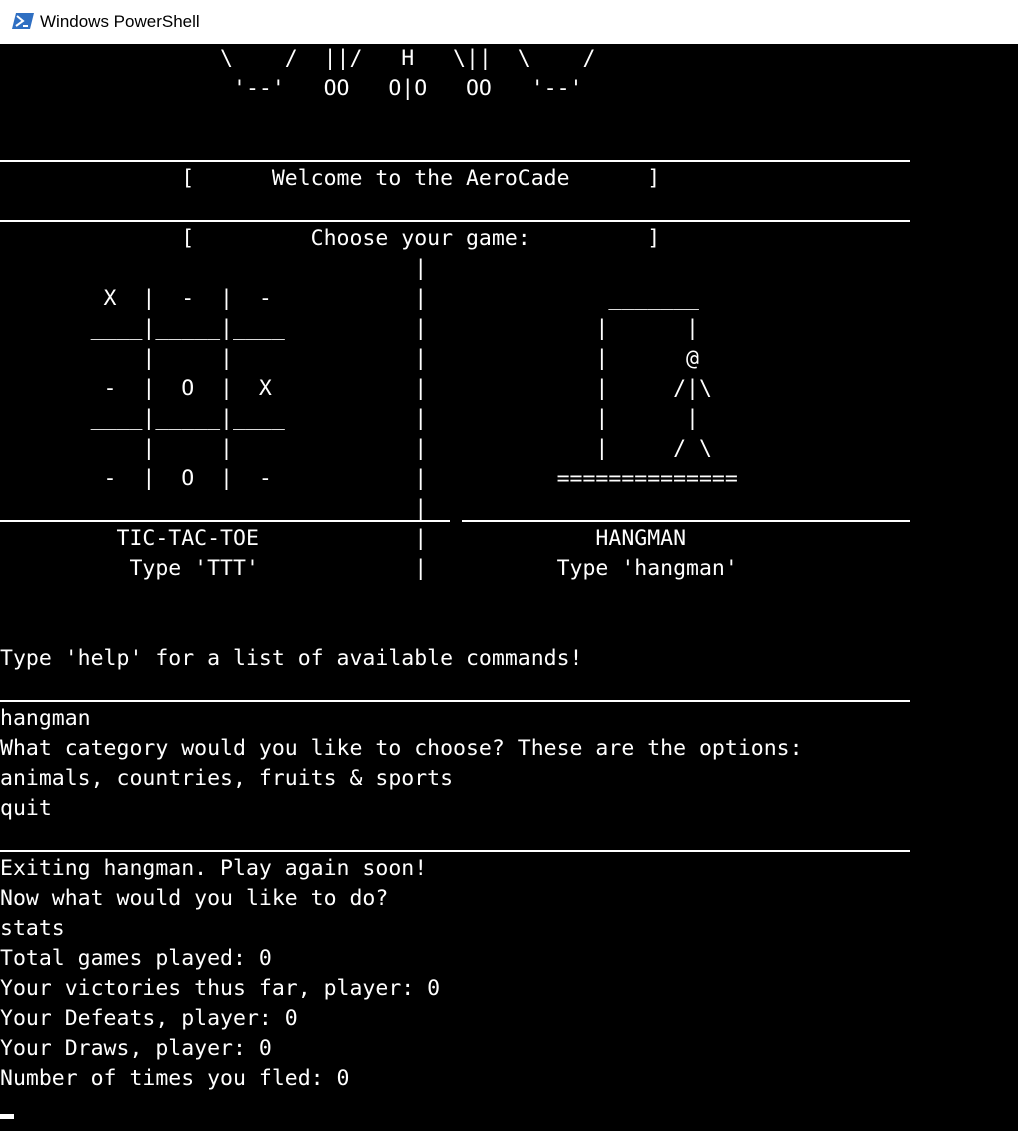  Describe the element at coordinates (220, 988) in the screenshot. I see `stats-victories: Your victories thus far, player: 0` at that location.